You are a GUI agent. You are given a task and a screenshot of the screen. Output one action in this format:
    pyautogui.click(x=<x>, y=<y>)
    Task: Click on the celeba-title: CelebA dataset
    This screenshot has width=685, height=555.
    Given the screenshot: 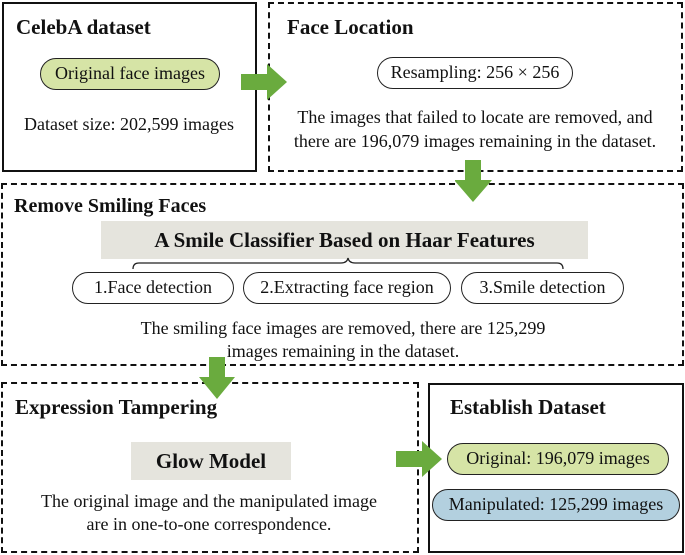 What is the action you would take?
    pyautogui.click(x=83, y=27)
    